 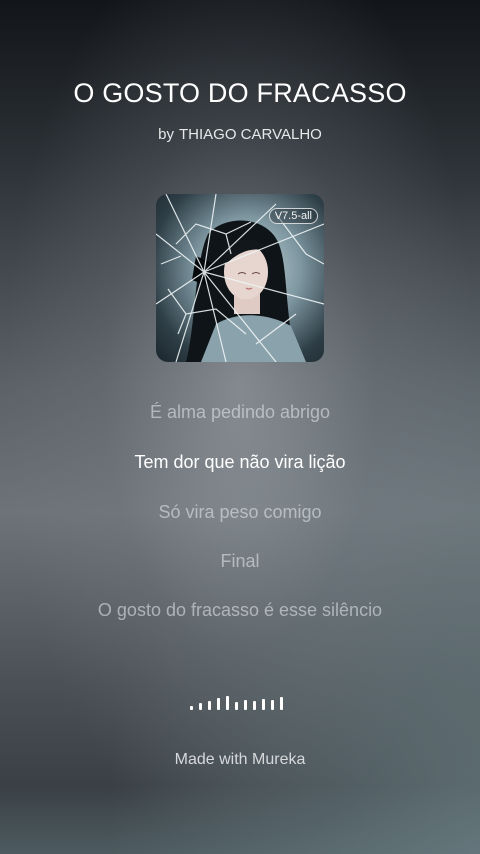 What do you see at coordinates (293, 216) in the screenshot?
I see `version-badge: V7.5-all` at bounding box center [293, 216].